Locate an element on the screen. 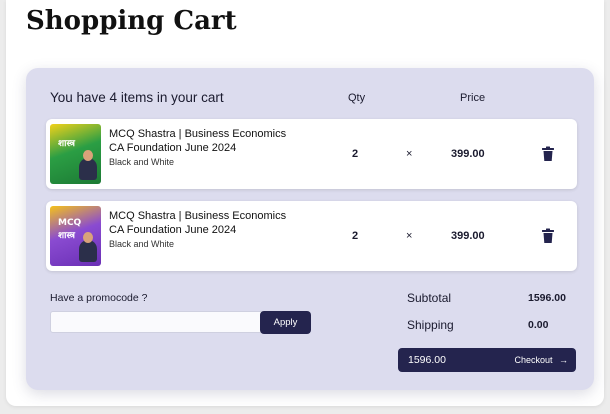 The image size is (610, 414). subtotal-value: 1596.00 is located at coordinates (547, 298).